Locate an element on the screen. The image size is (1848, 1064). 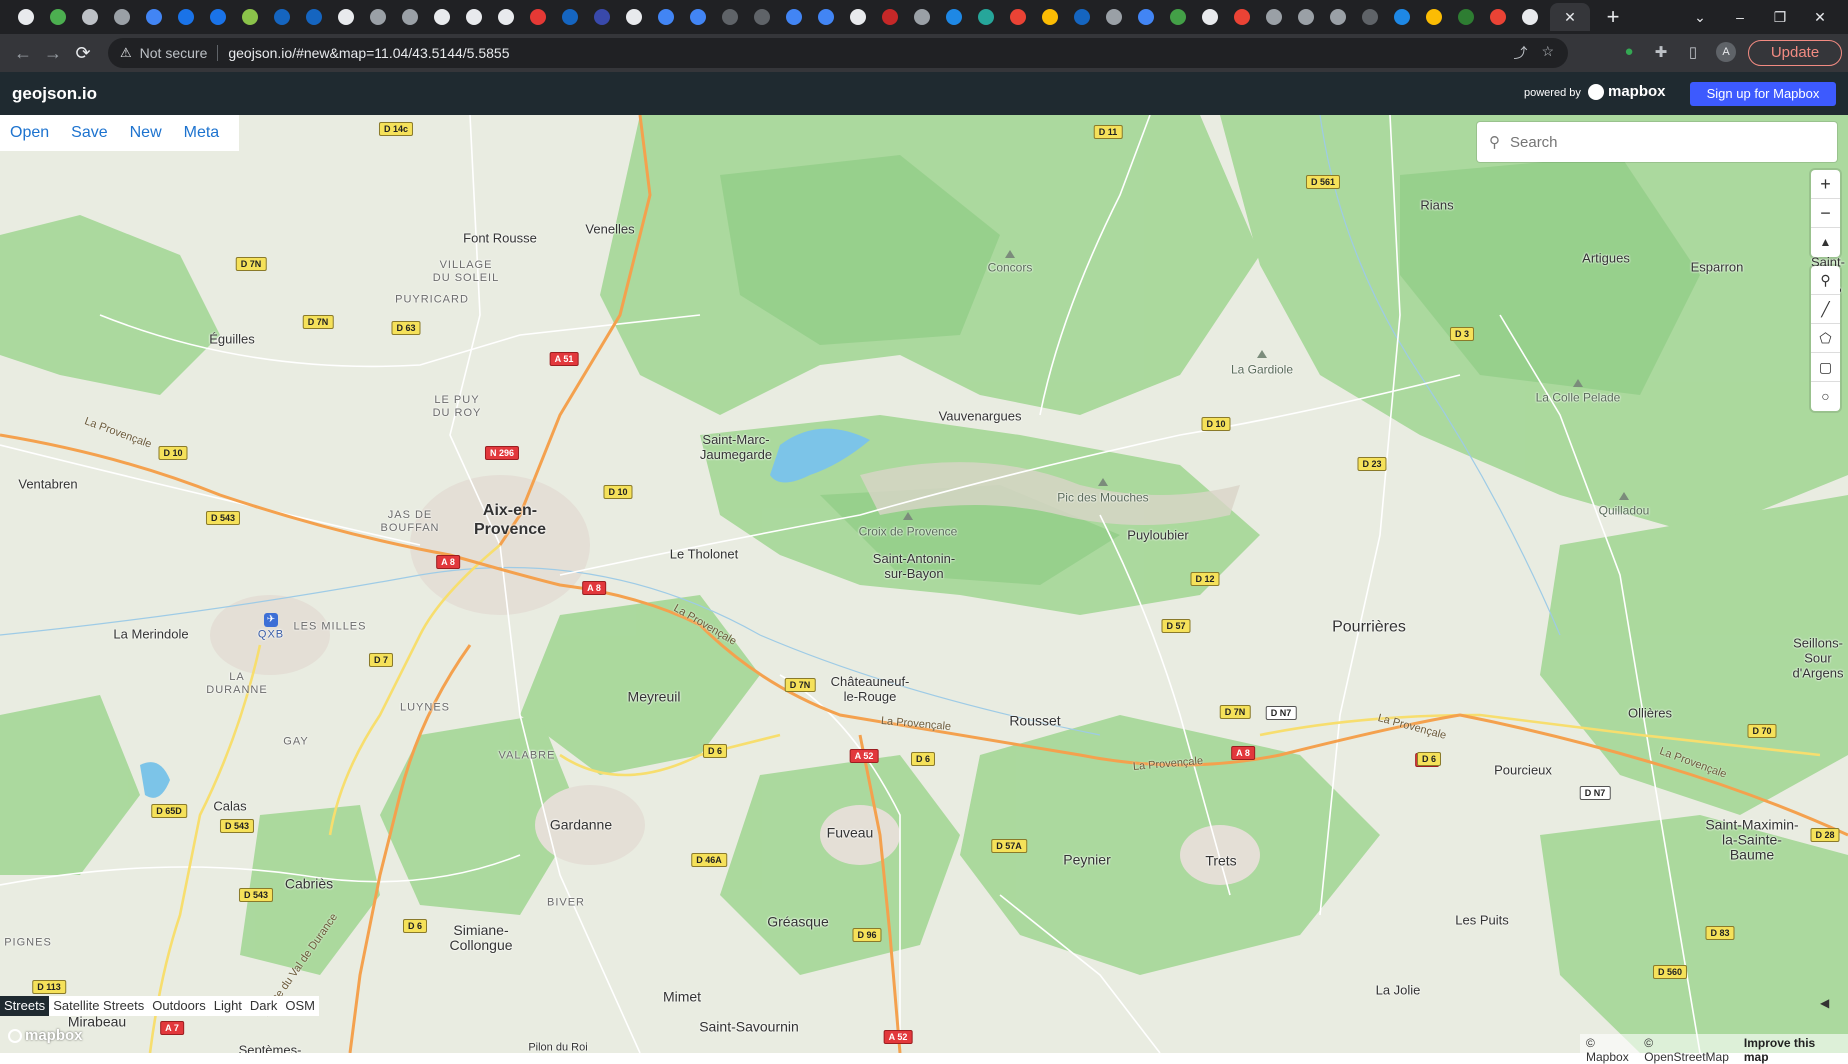
back-icon: ← is located at coordinates (23, 53).